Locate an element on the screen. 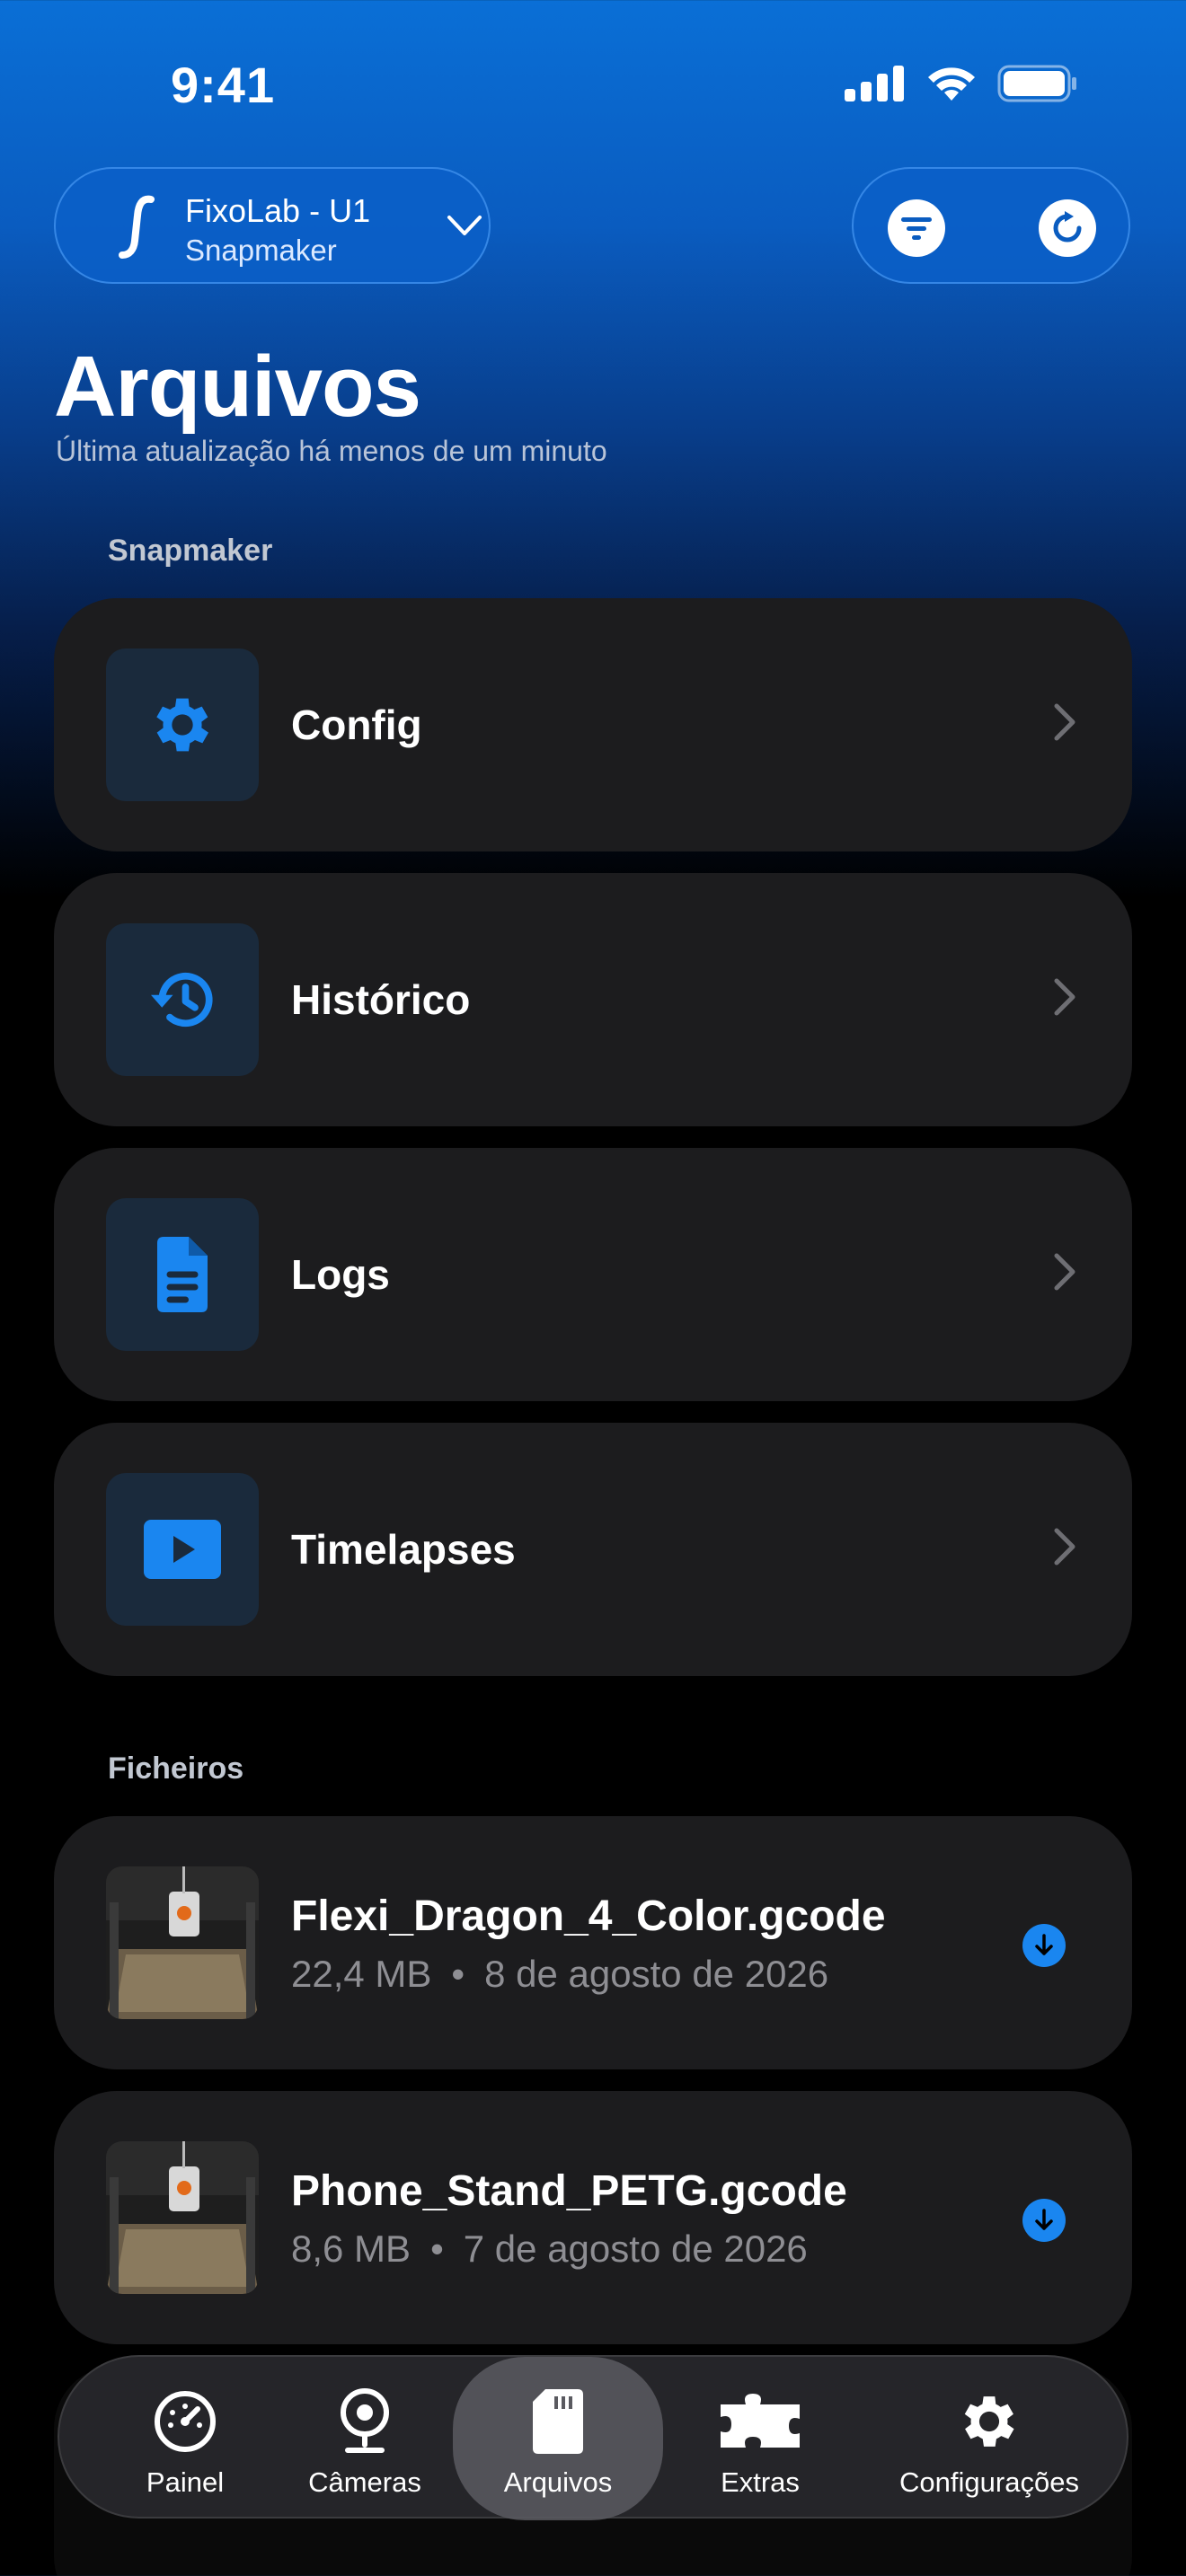  play-icon is located at coordinates (182, 1549).